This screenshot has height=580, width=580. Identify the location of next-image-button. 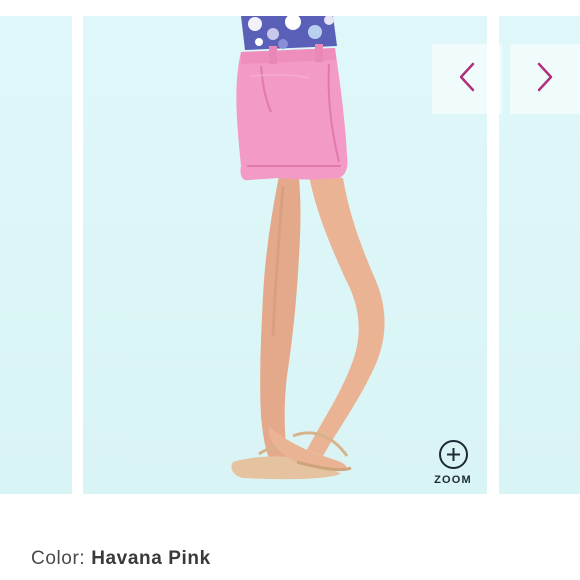
(545, 79).